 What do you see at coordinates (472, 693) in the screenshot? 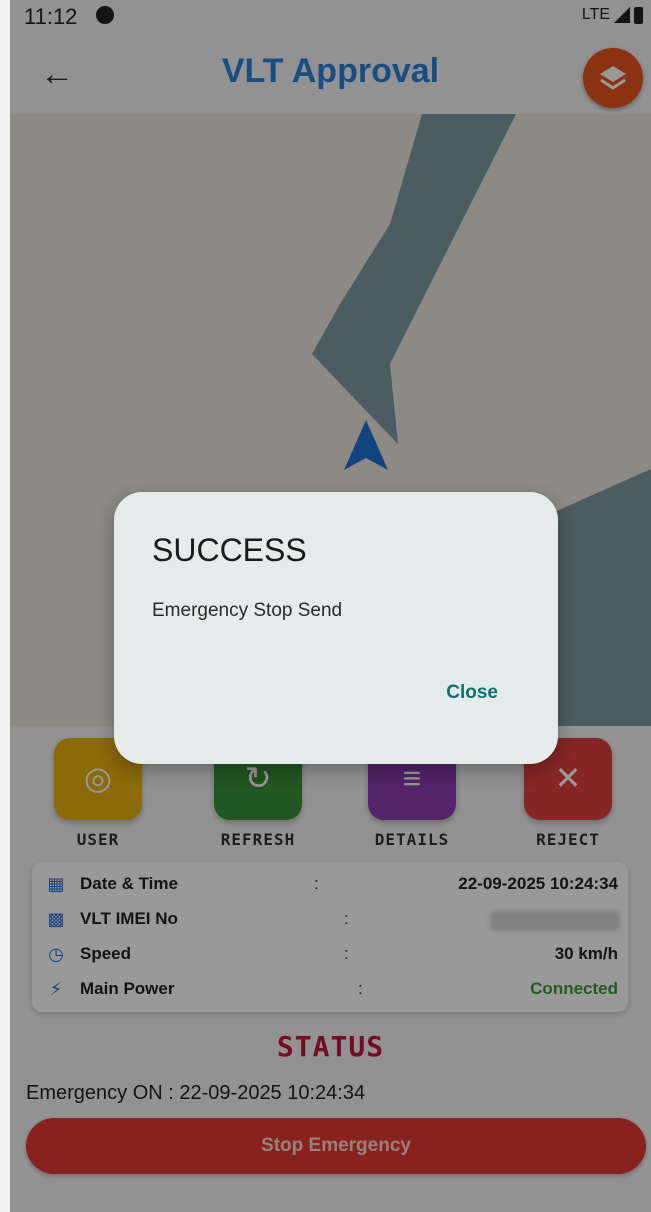
I see `dialog-close-button: Close` at bounding box center [472, 693].